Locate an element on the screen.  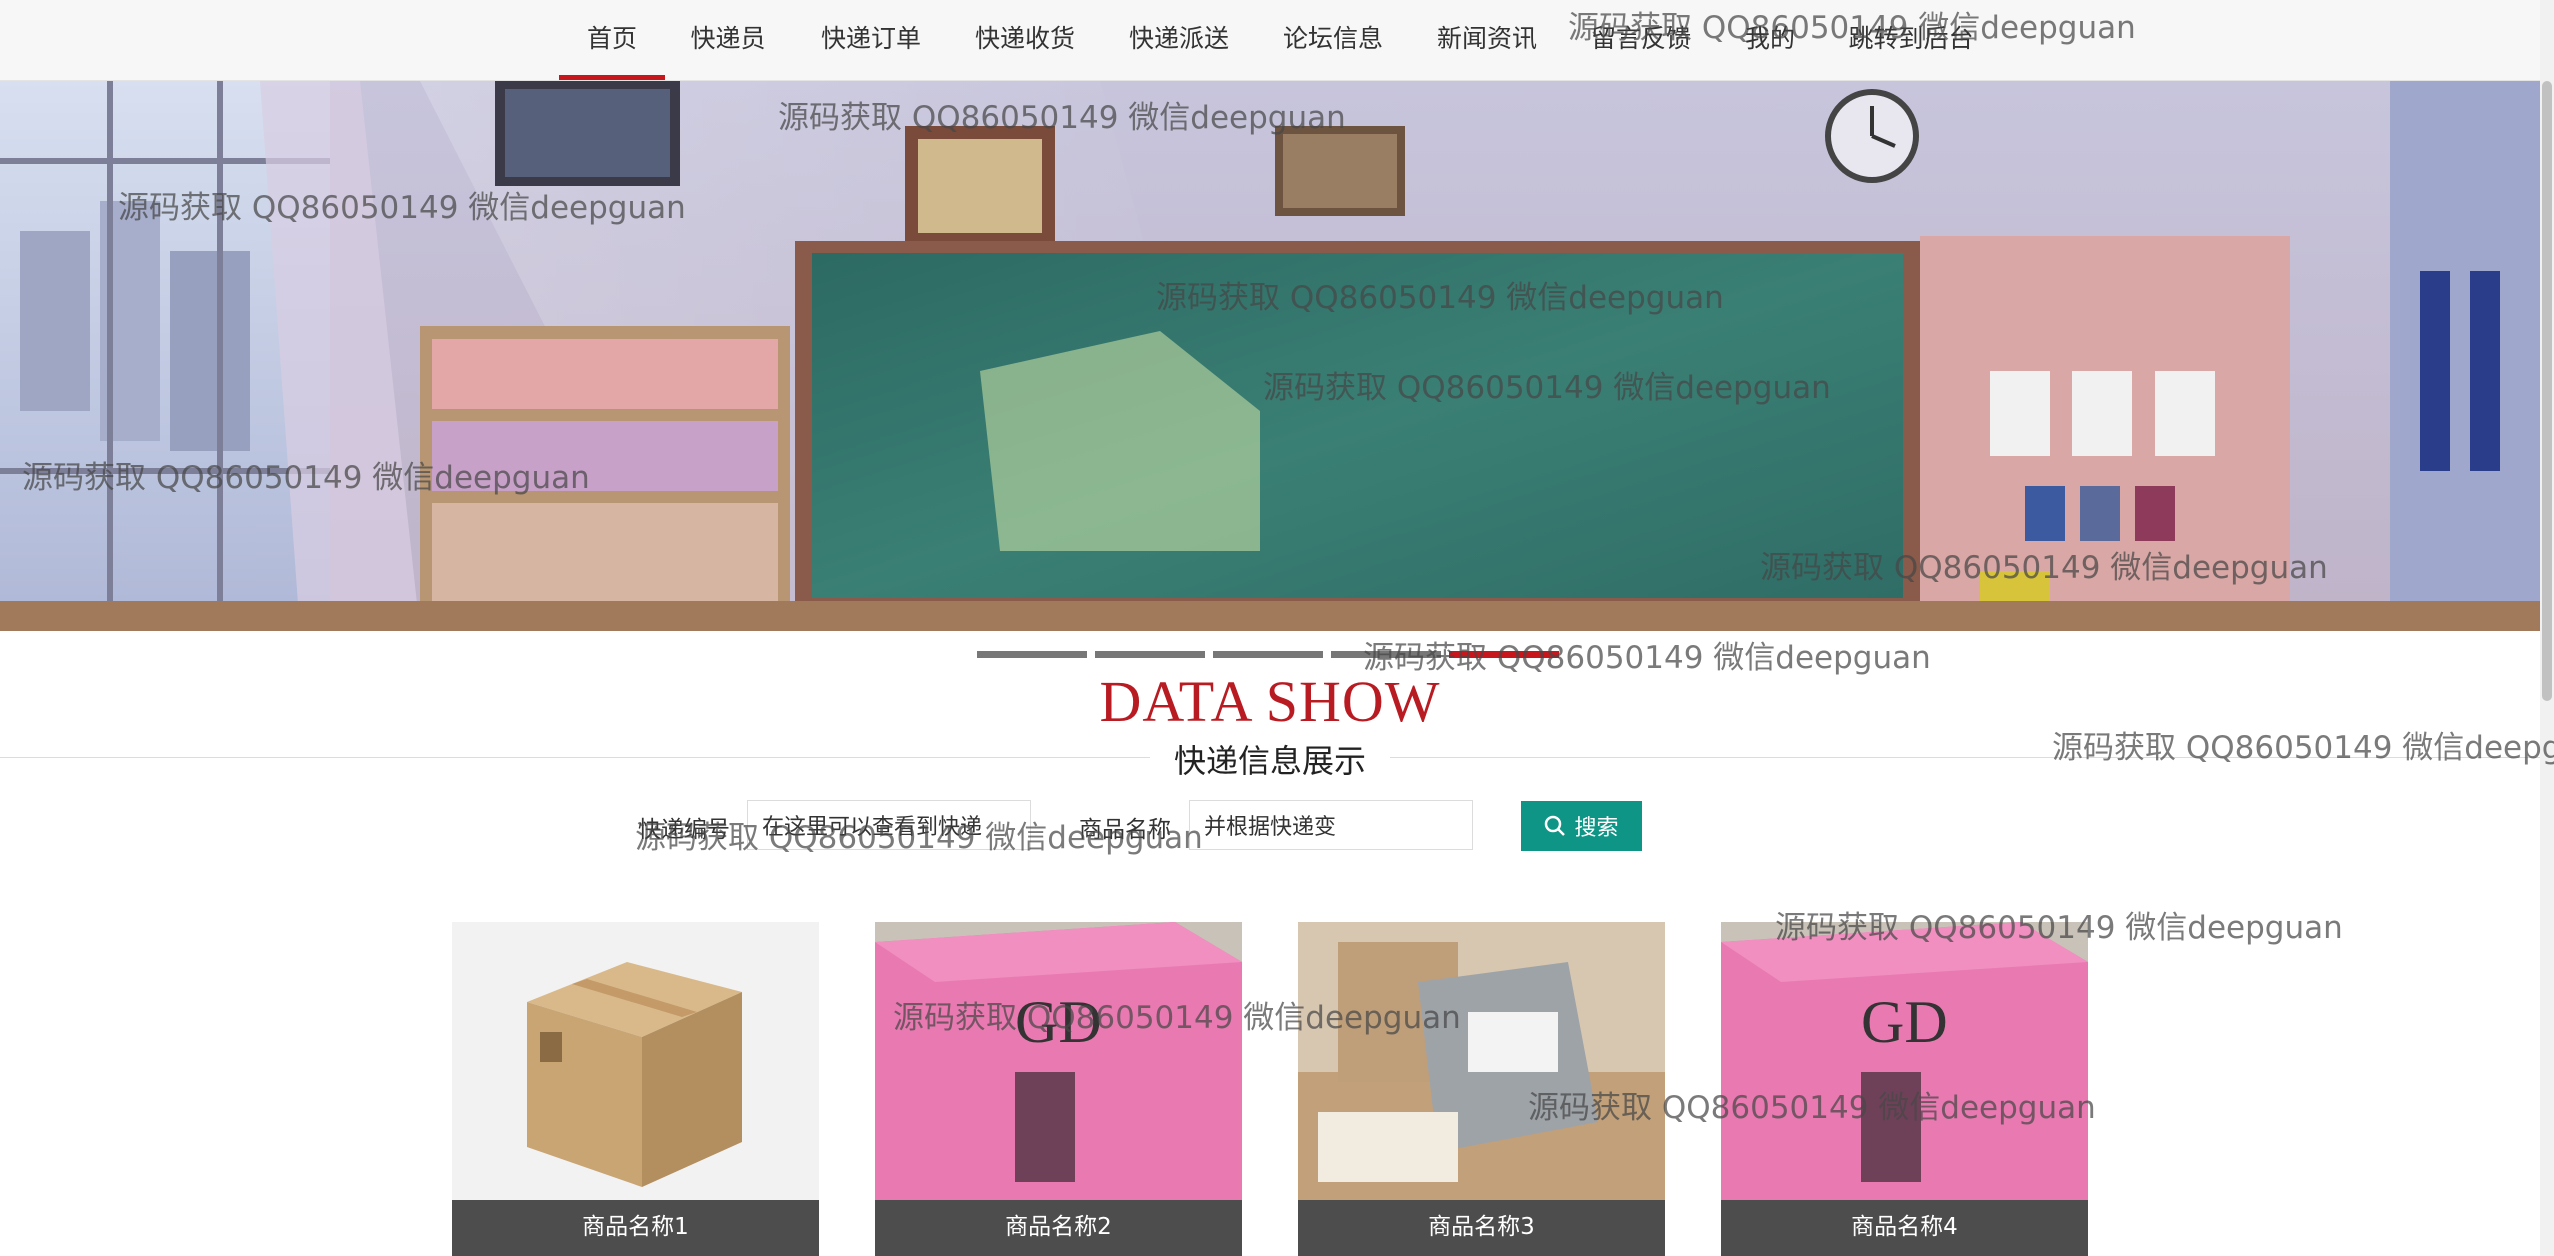
nav-news: 新闻资讯 is located at coordinates (1487, 40).